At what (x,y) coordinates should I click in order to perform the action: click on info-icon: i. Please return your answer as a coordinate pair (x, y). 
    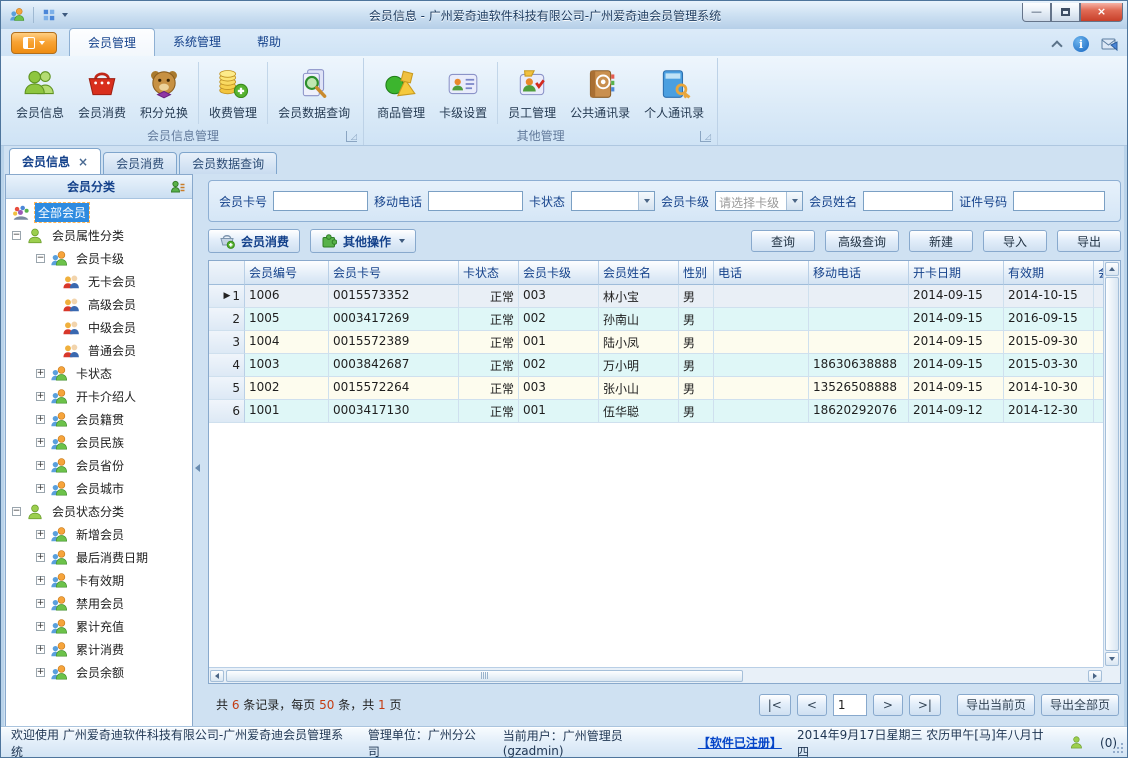
    Looking at the image, I should click on (1081, 44).